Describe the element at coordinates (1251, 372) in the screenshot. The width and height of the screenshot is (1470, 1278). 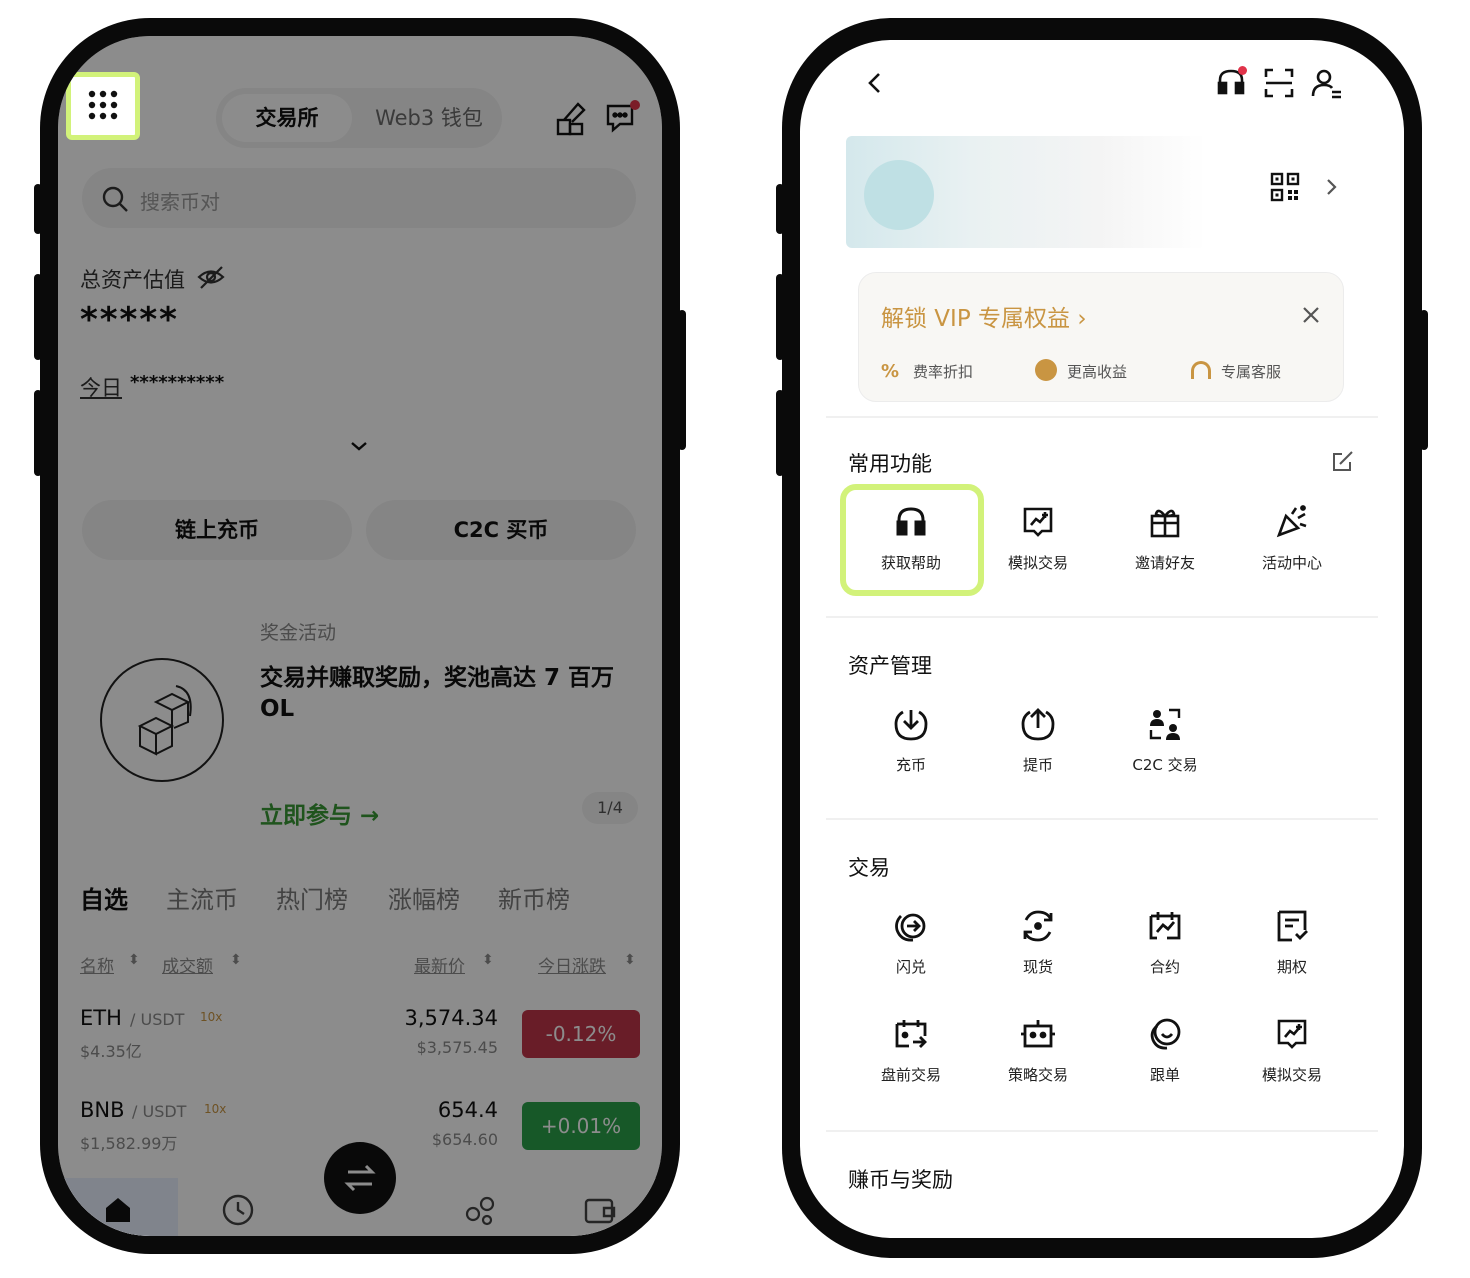
I see `vip-perk-dedicated-support: 专属客服` at that location.